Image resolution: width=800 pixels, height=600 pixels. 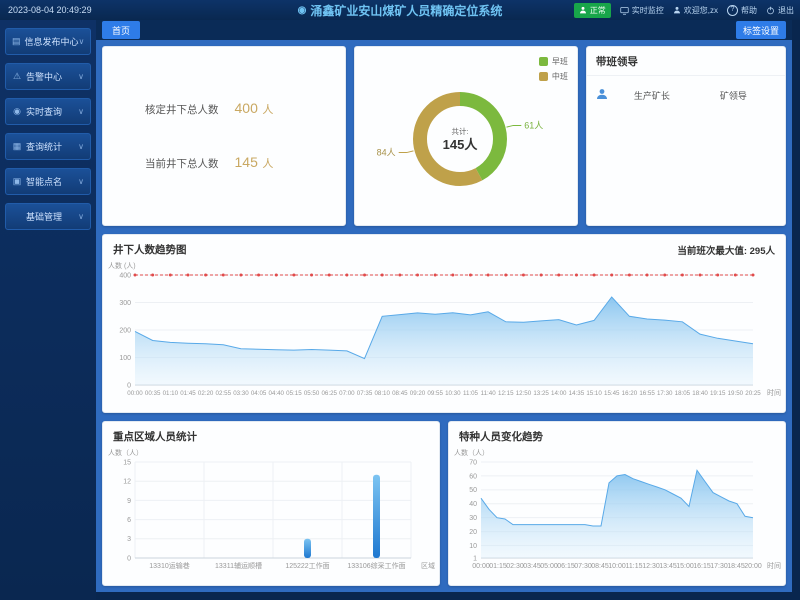 I want to click on svg-text: 08:10, so click(x=382, y=393).